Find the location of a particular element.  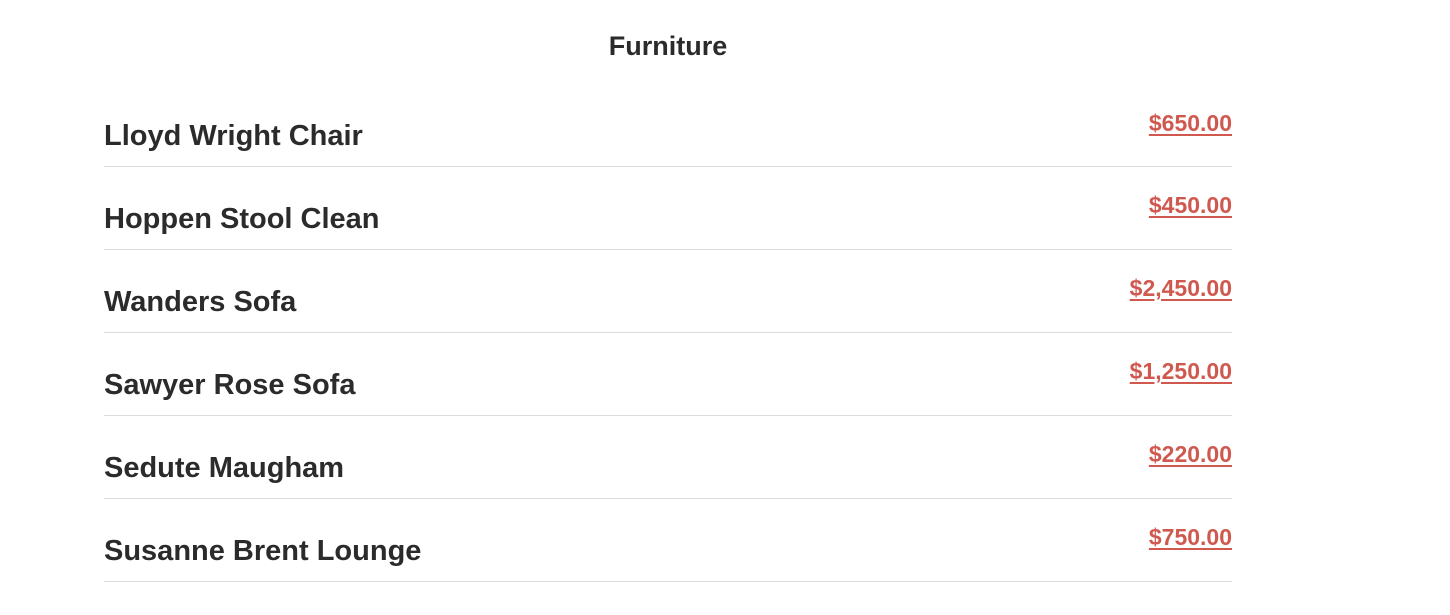

list-item: Susanne Brent Lounge $750.00 is located at coordinates (668, 540).